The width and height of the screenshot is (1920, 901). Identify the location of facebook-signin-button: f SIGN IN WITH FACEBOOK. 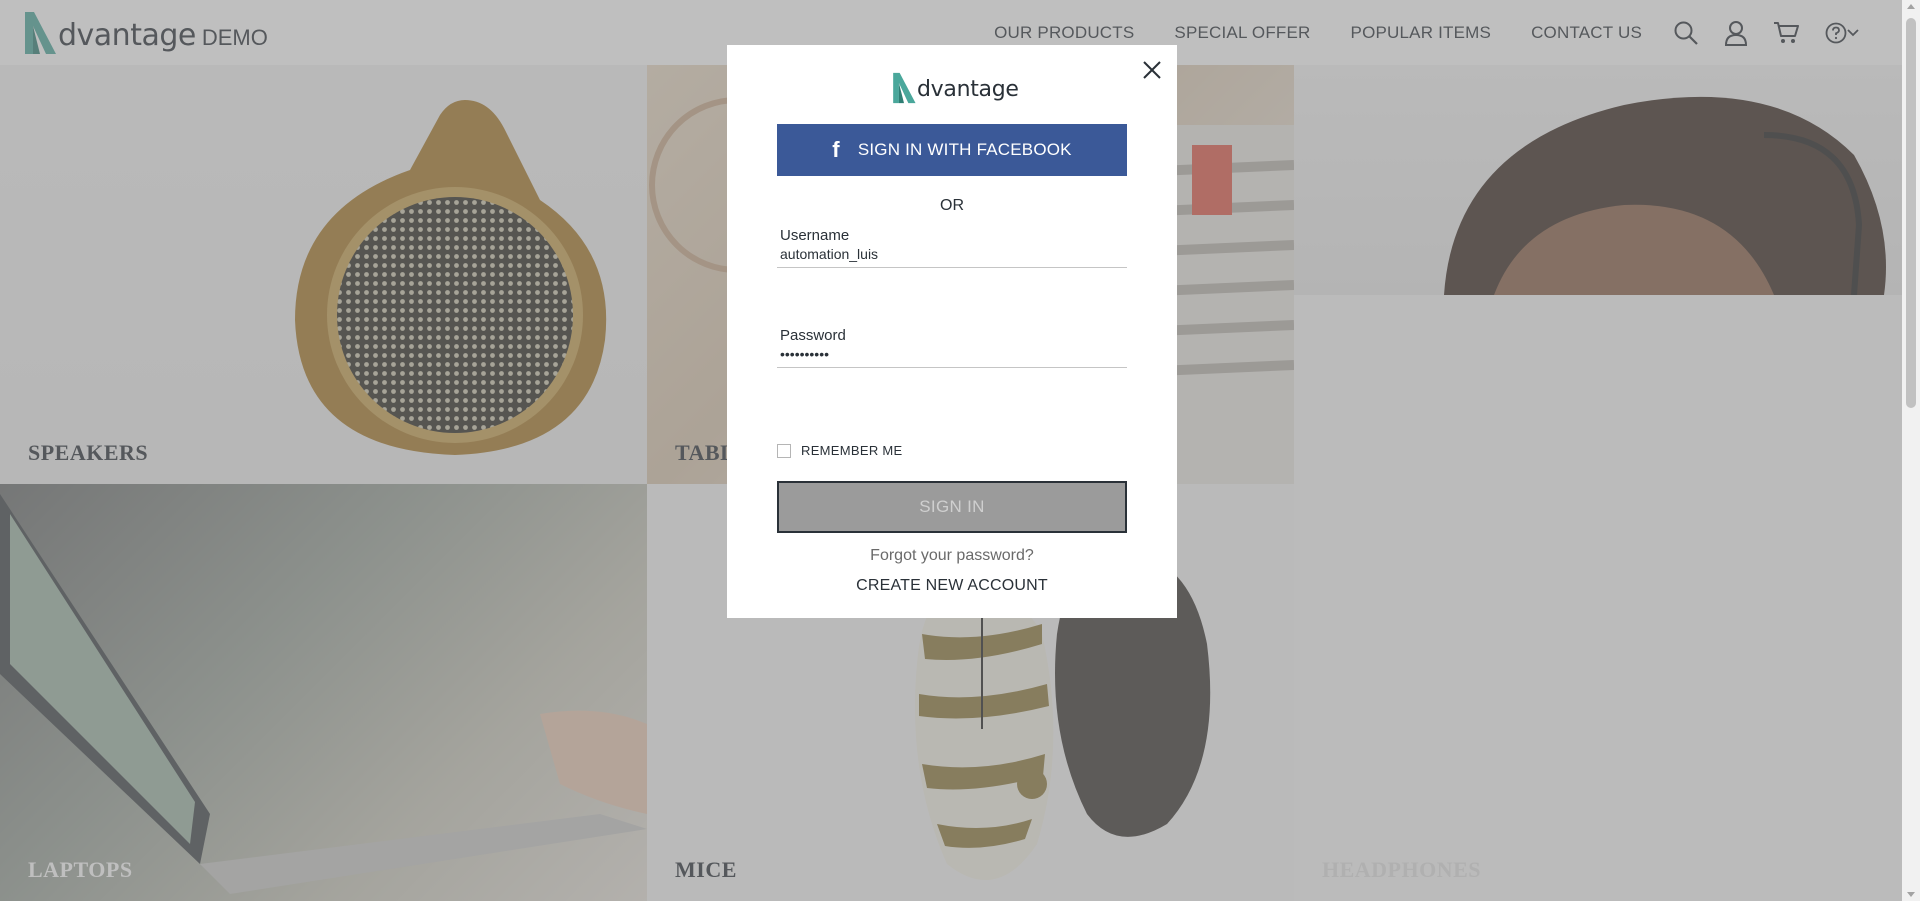
(952, 150).